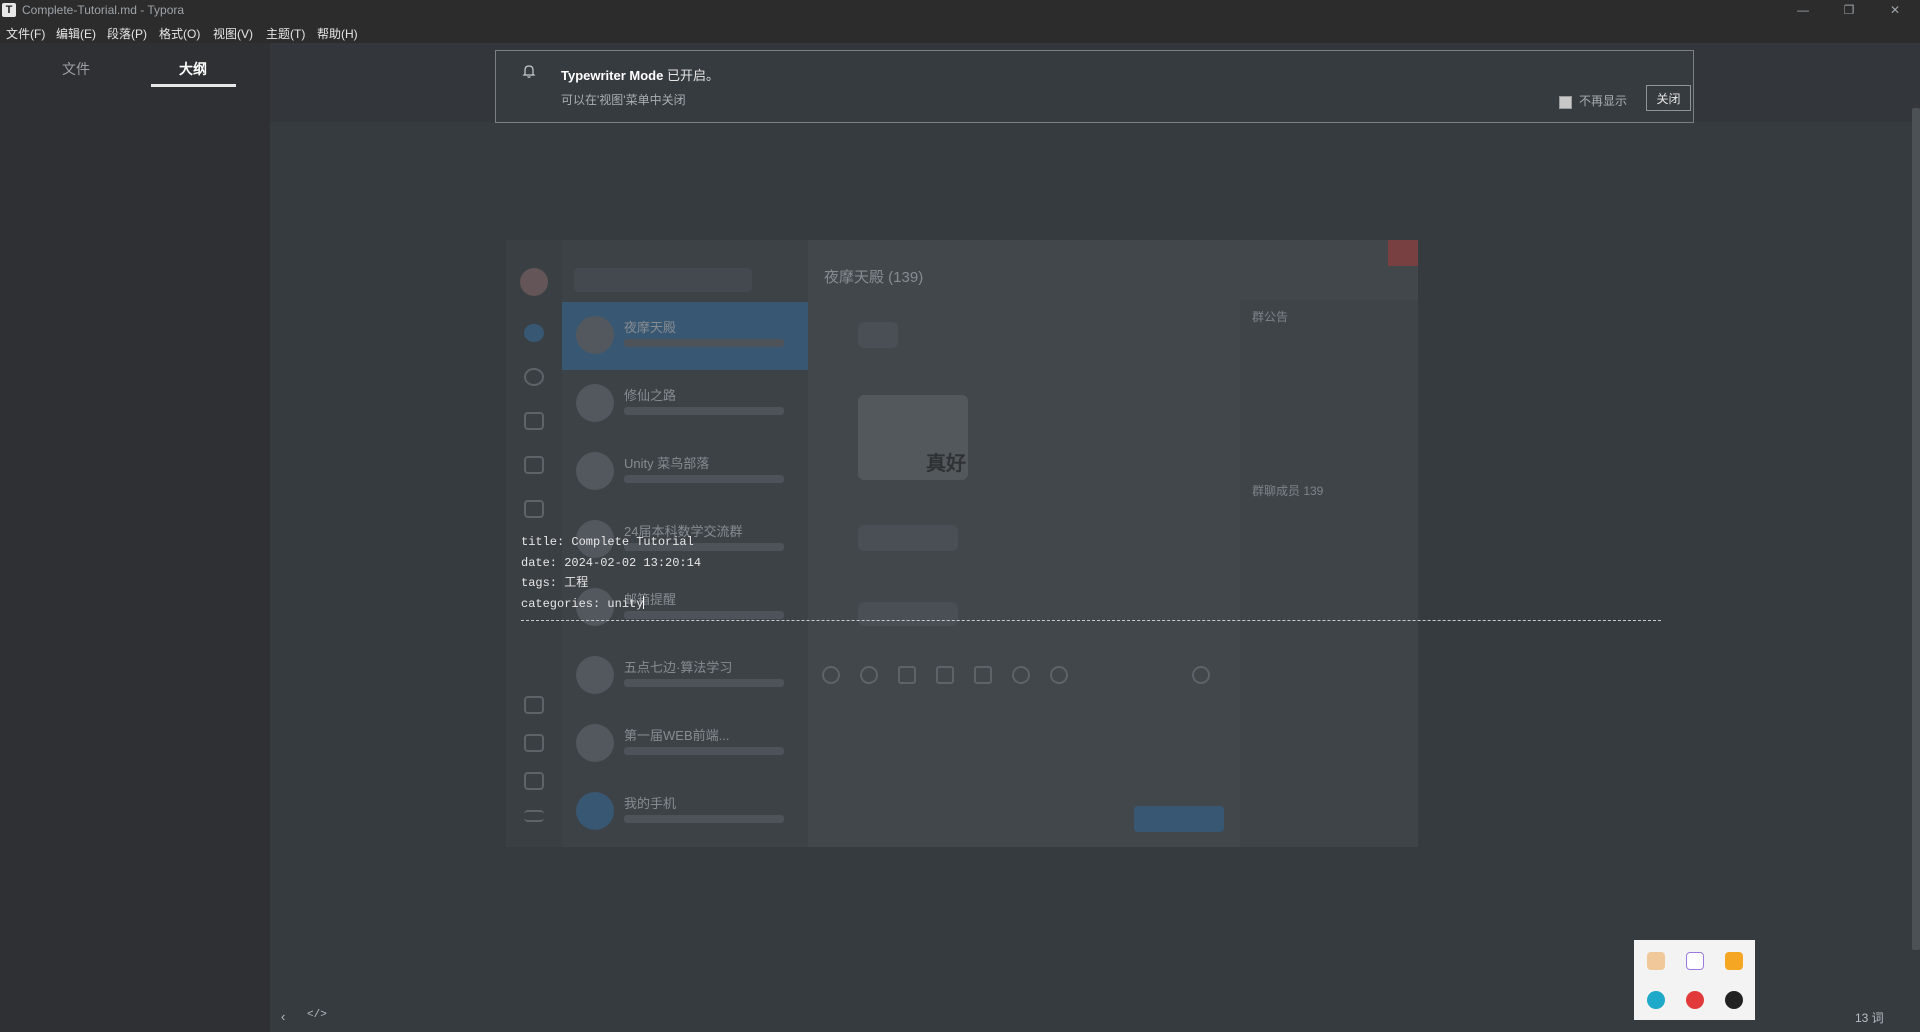 The height and width of the screenshot is (1032, 1920). Describe the element at coordinates (1734, 961) in the screenshot. I see `orange-app-icon` at that location.